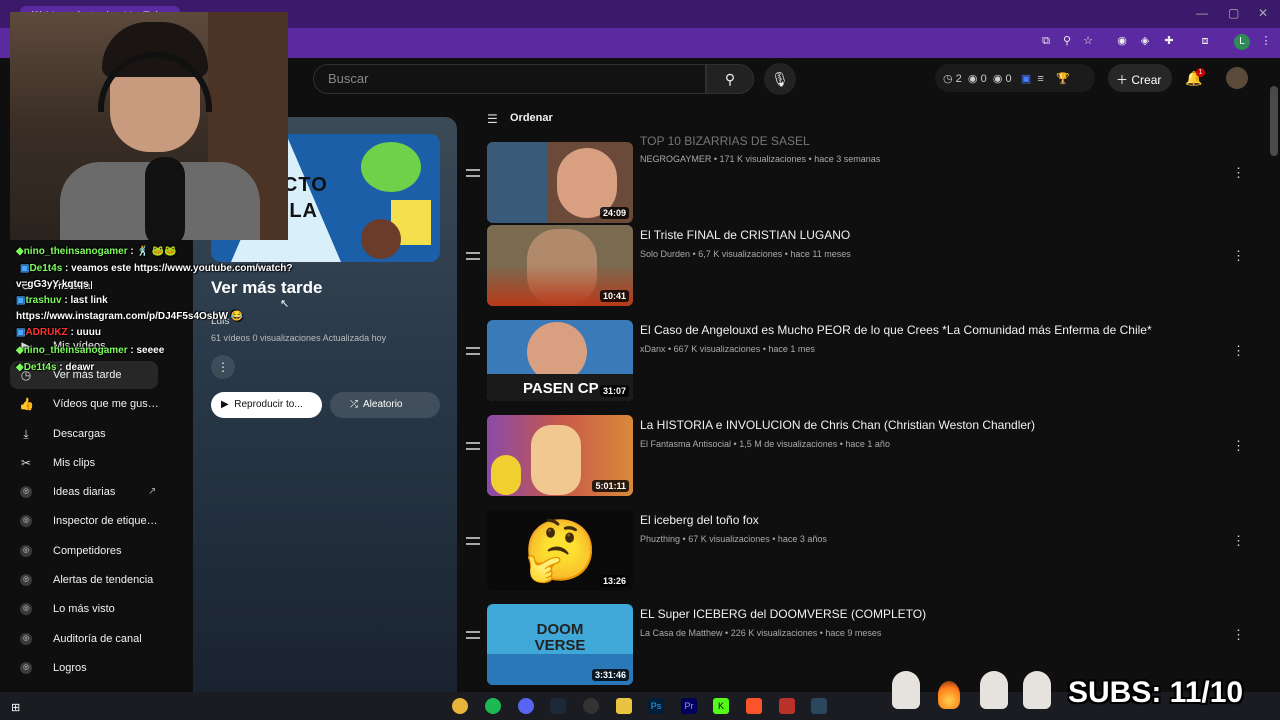  Describe the element at coordinates (560, 360) in the screenshot. I see `video-thumbnail: PASEN CP 31:07` at that location.